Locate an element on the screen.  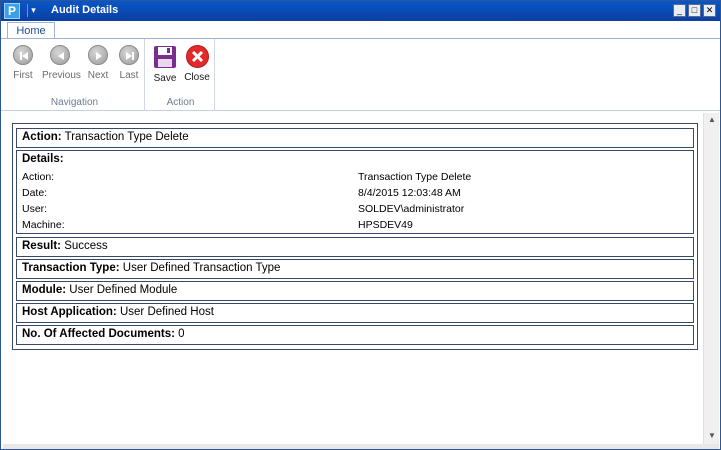
module-value: User Defined Module is located at coordinates (123, 290).